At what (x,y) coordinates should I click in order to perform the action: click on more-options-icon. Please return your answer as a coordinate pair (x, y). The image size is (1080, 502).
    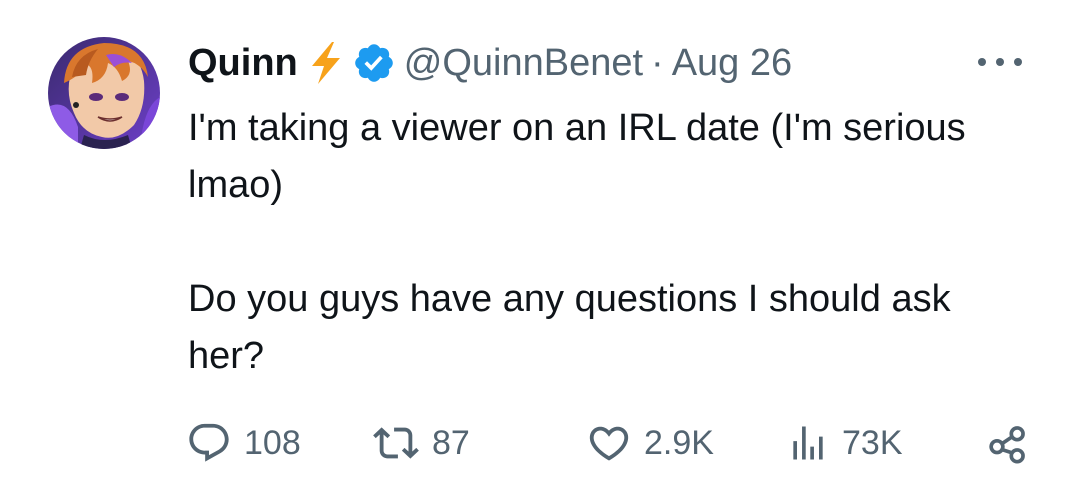
    Looking at the image, I should click on (1000, 62).